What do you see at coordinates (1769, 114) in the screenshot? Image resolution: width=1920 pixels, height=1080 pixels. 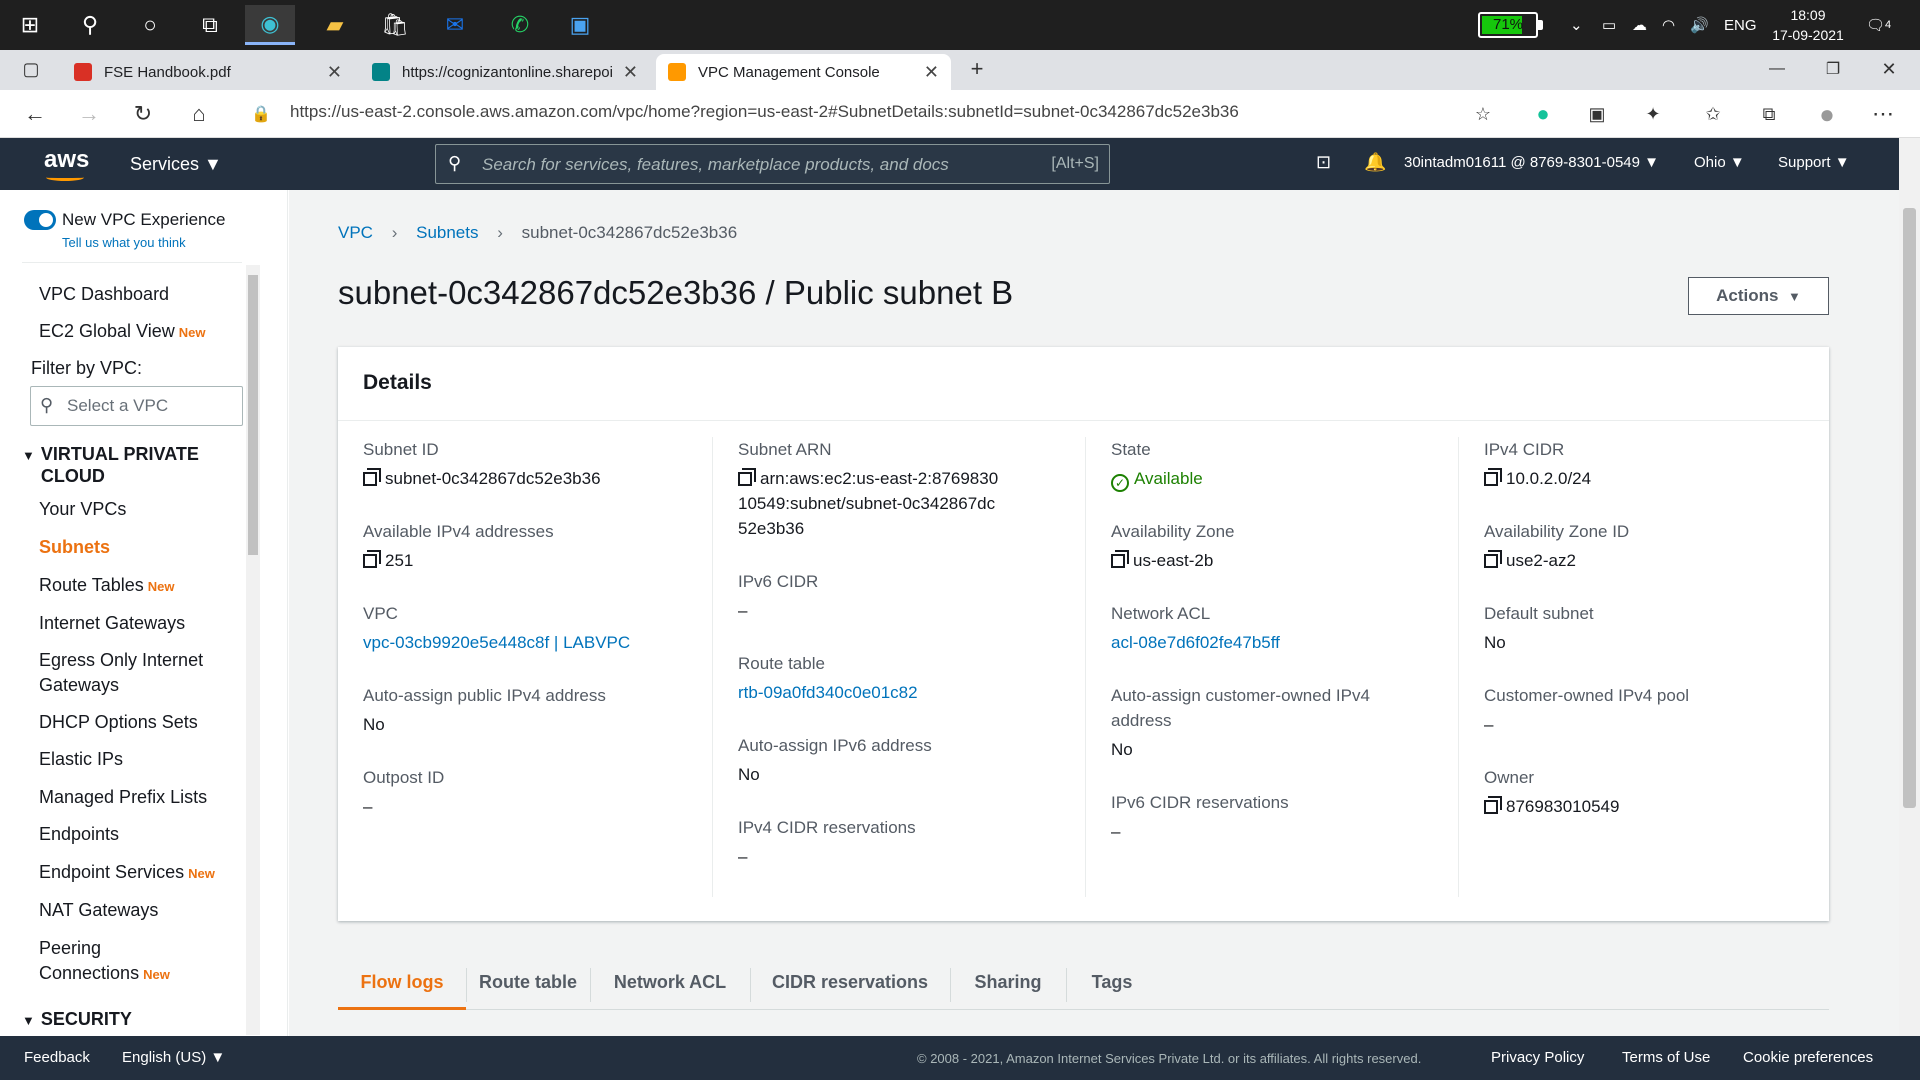 I see `collections-icon: ⧉` at bounding box center [1769, 114].